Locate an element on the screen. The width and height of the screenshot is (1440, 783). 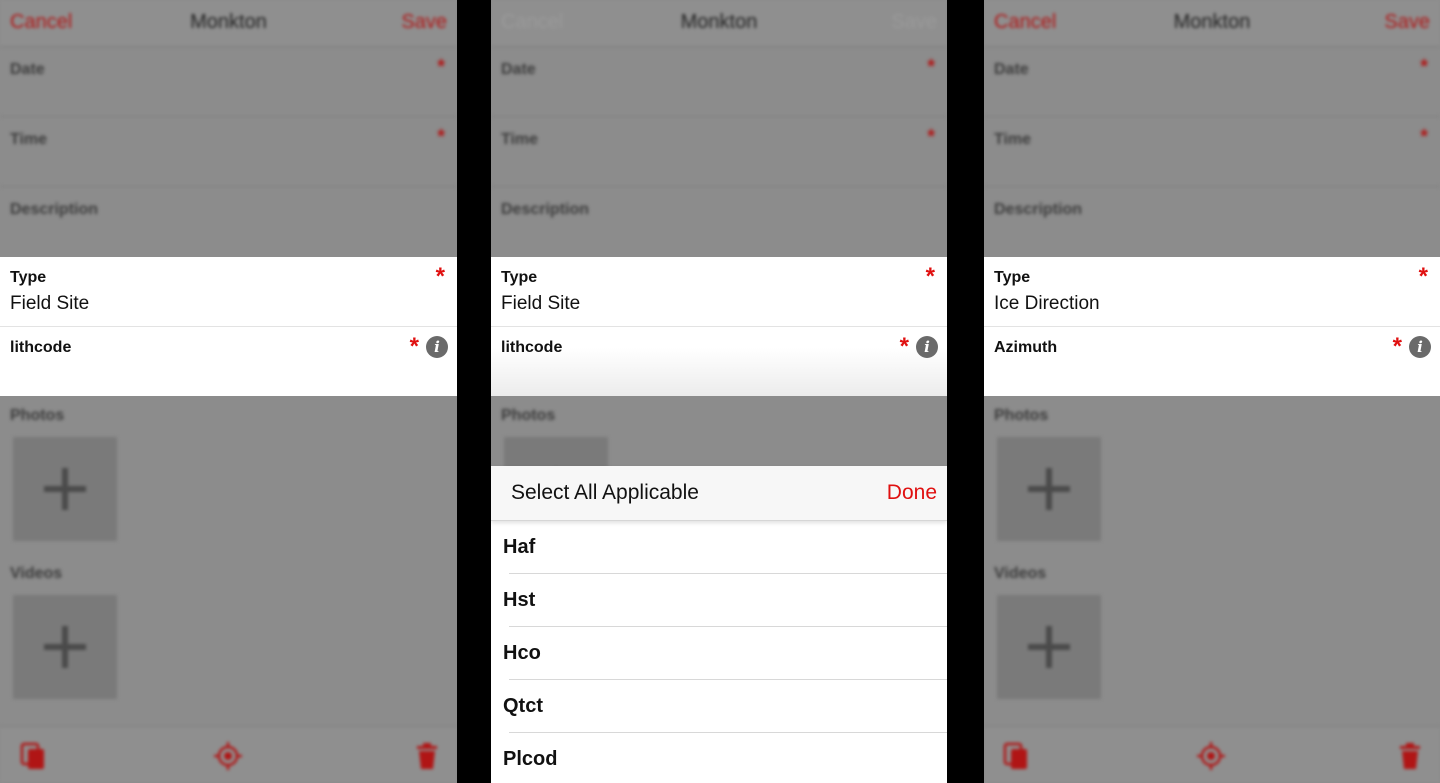
option-label: Qtct is located at coordinates (523, 706).